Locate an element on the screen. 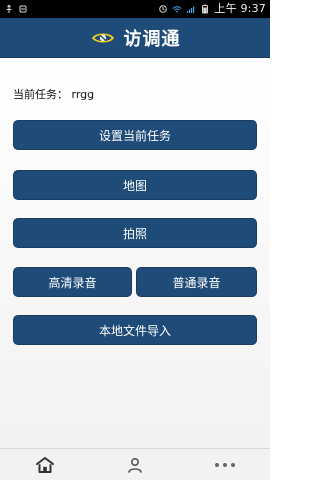 The image size is (320, 480). hd-recording-button: 高清录音 is located at coordinates (72, 282).